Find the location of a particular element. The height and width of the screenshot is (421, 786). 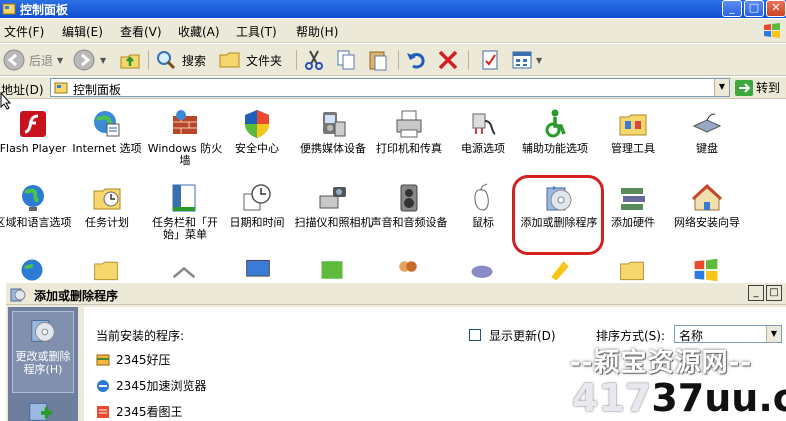

menu-file: 文件(F) is located at coordinates (24, 31).